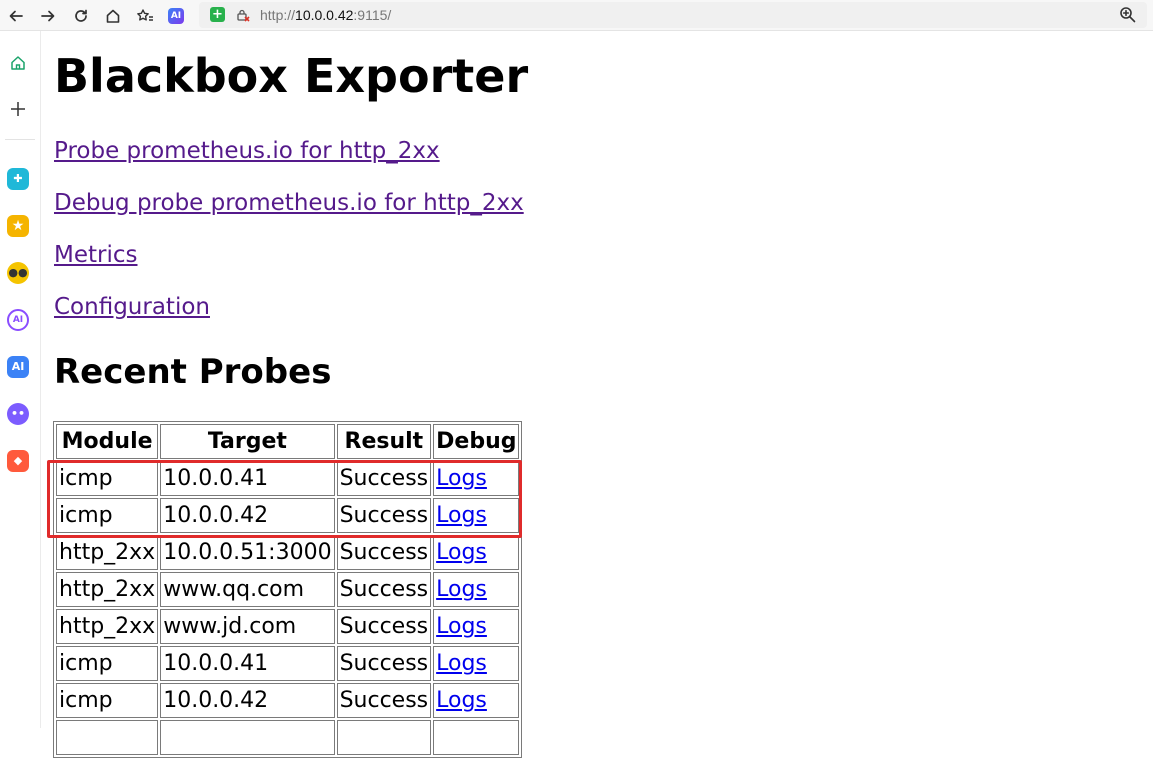 This screenshot has height=758, width=1153. Describe the element at coordinates (1127, 14) in the screenshot. I see `zoom-icon` at that location.